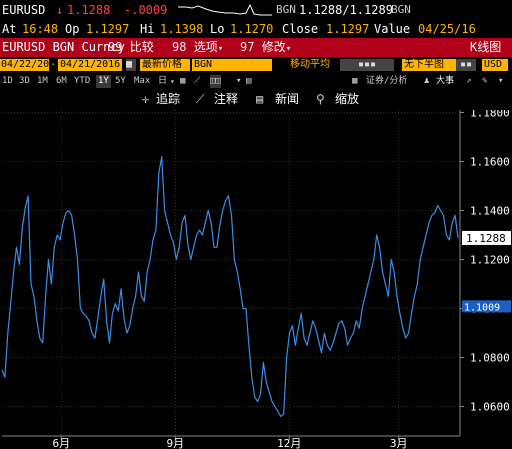 This screenshot has width=512, height=449. Describe the element at coordinates (386, 81) in the screenshot. I see `security-analysis-link: 证券/分析` at that location.